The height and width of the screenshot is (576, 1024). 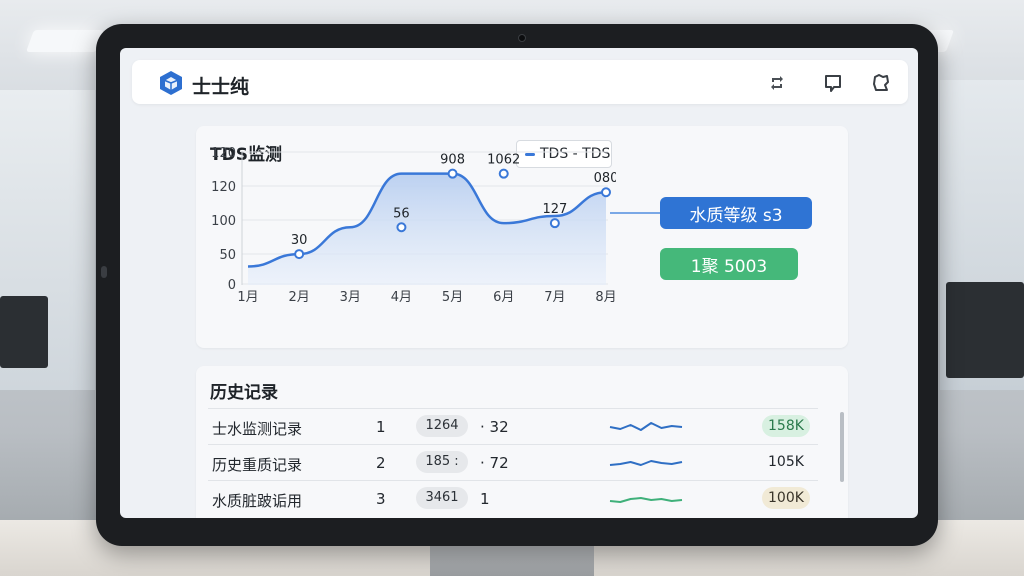 What do you see at coordinates (381, 499) in the screenshot?
I see `row-index: 3` at bounding box center [381, 499].